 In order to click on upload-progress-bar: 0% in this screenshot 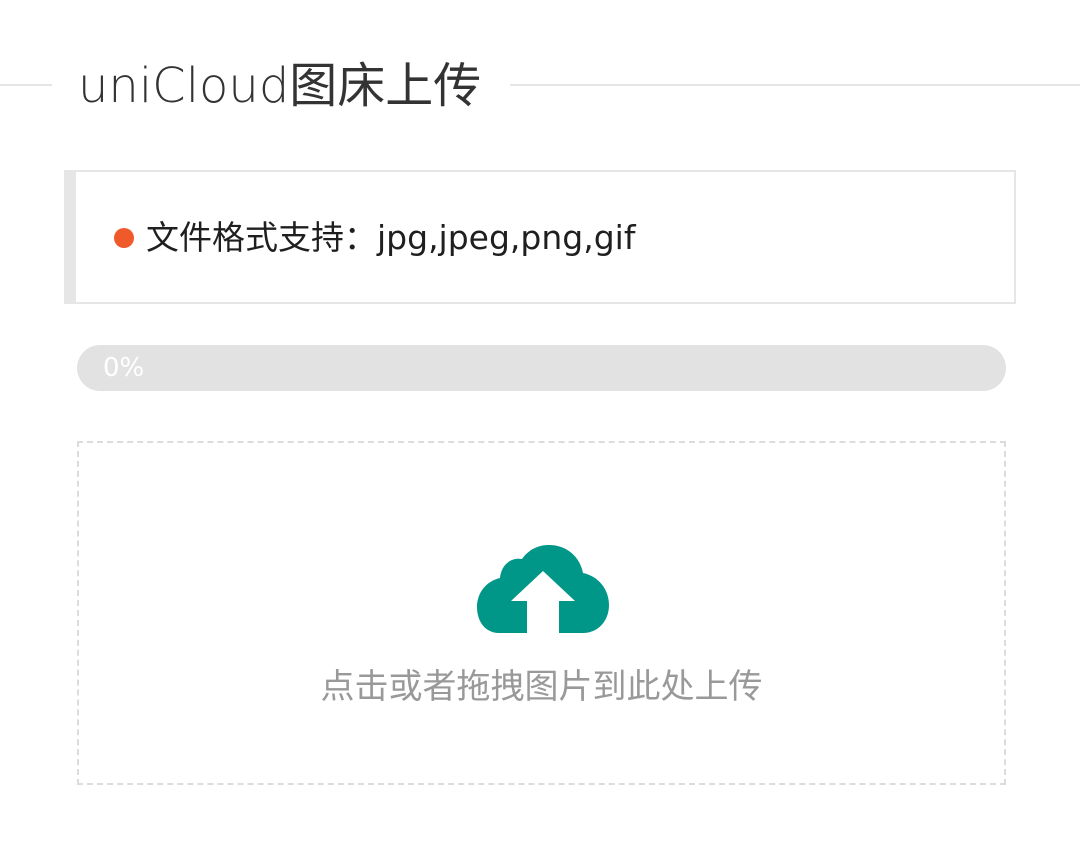, I will do `click(541, 368)`.